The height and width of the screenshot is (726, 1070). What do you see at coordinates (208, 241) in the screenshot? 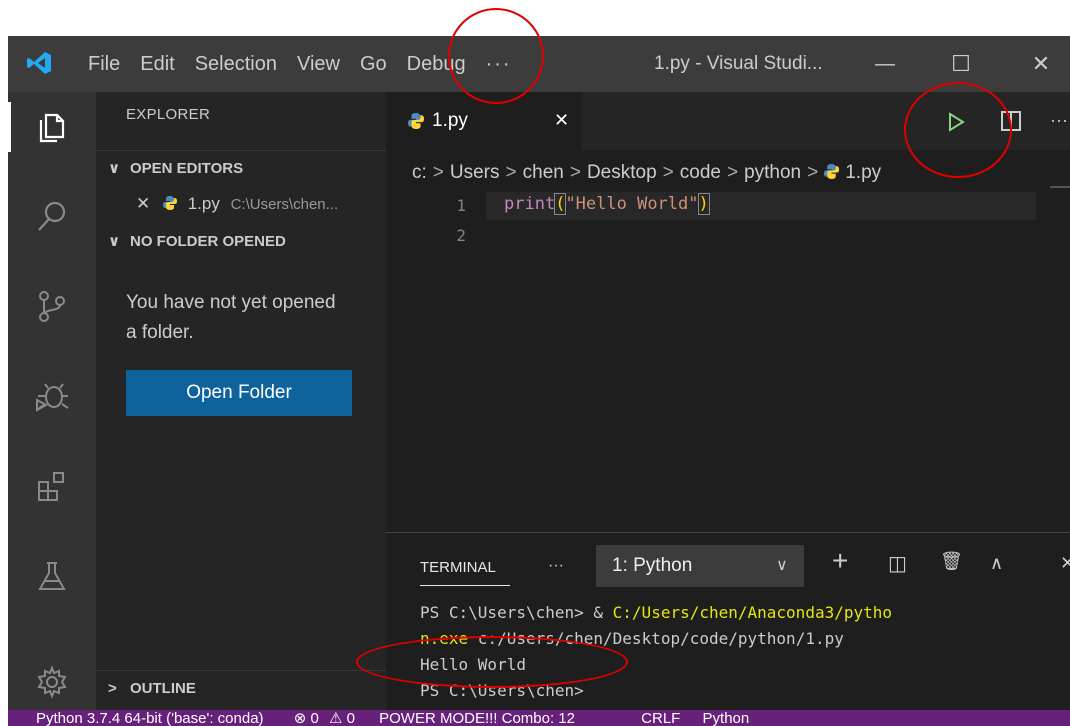
I see `no-folder-label: NO FOLDER OPENED` at bounding box center [208, 241].